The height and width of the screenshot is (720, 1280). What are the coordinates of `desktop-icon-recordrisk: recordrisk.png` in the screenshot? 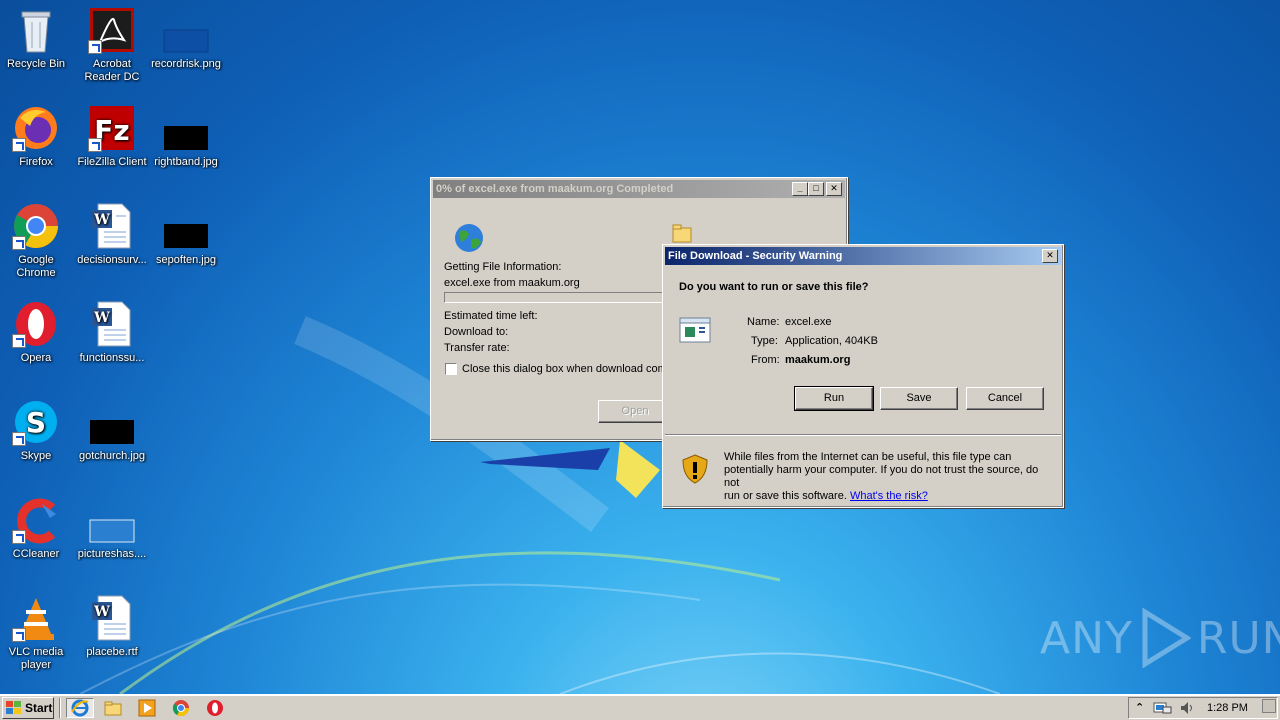 It's located at (186, 38).